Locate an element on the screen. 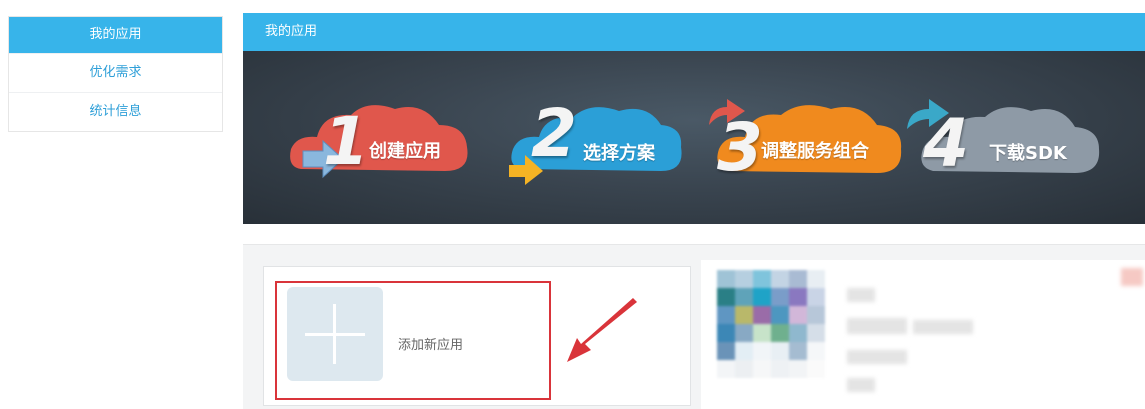  sidebar-item-my-apps: 我的应用 is located at coordinates (115, 35).